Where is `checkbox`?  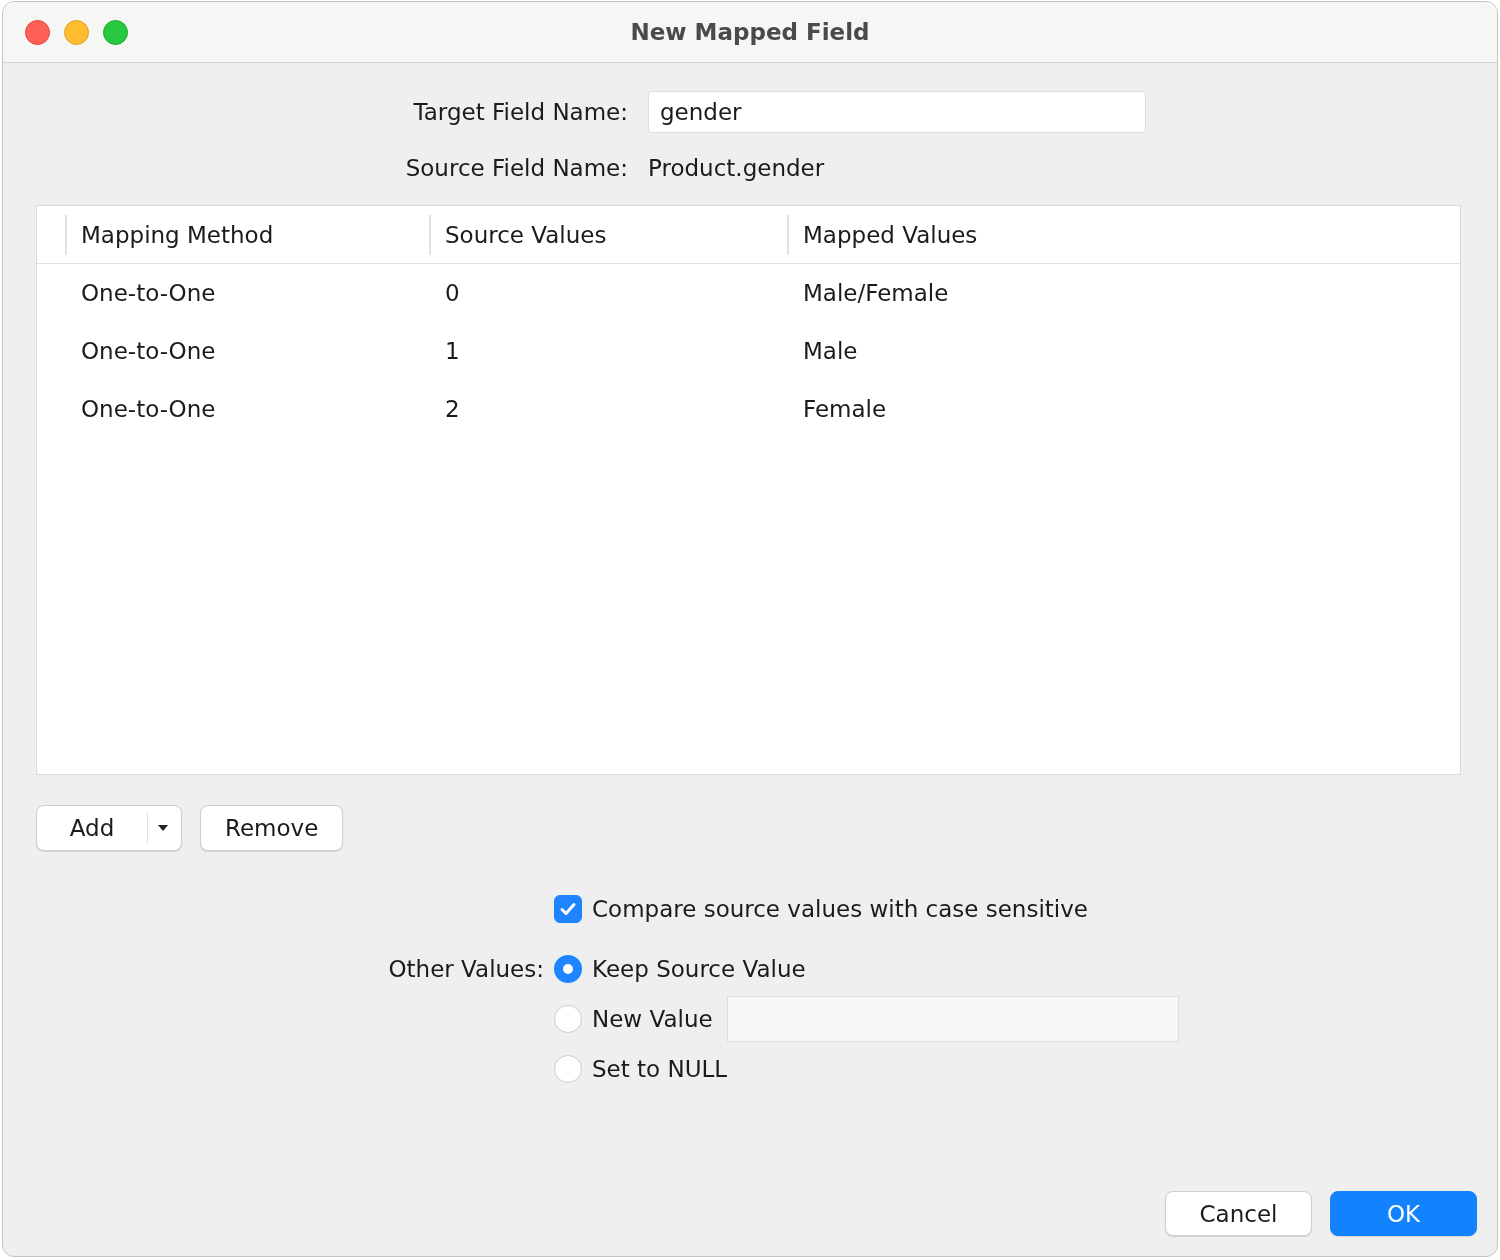
checkbox is located at coordinates (568, 909).